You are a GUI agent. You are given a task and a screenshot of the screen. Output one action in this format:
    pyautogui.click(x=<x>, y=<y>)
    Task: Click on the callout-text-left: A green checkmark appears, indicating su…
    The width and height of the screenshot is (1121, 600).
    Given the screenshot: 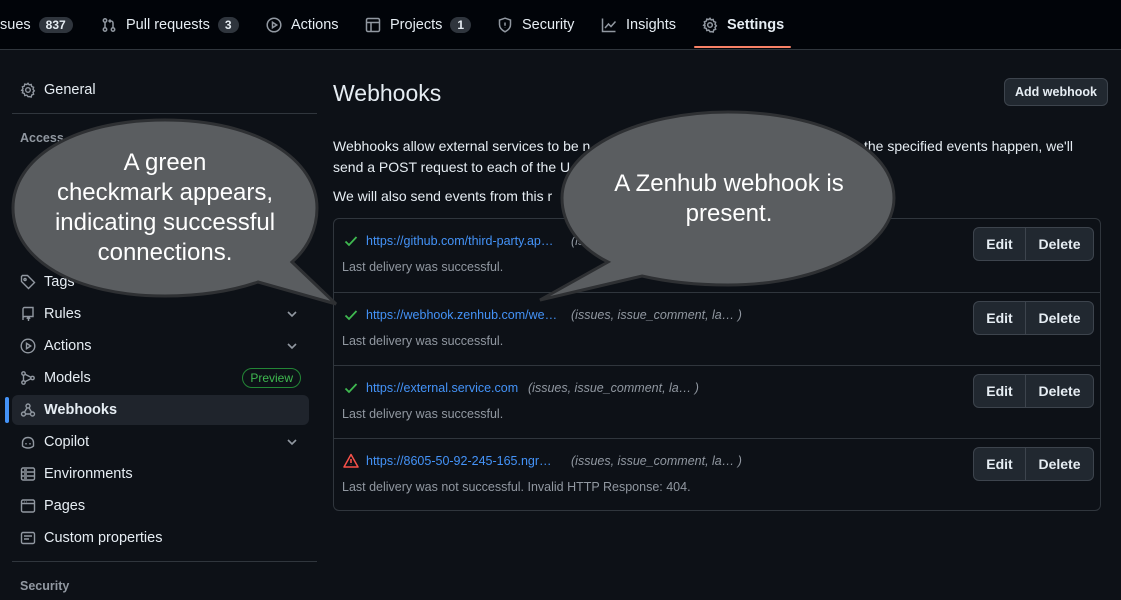 What is the action you would take?
    pyautogui.click(x=165, y=208)
    